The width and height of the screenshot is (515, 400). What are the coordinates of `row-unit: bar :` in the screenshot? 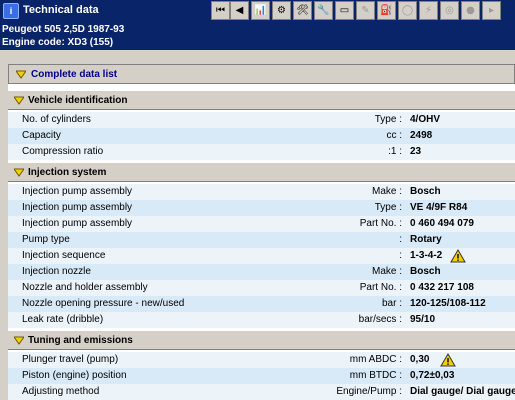 It's located at (391, 303).